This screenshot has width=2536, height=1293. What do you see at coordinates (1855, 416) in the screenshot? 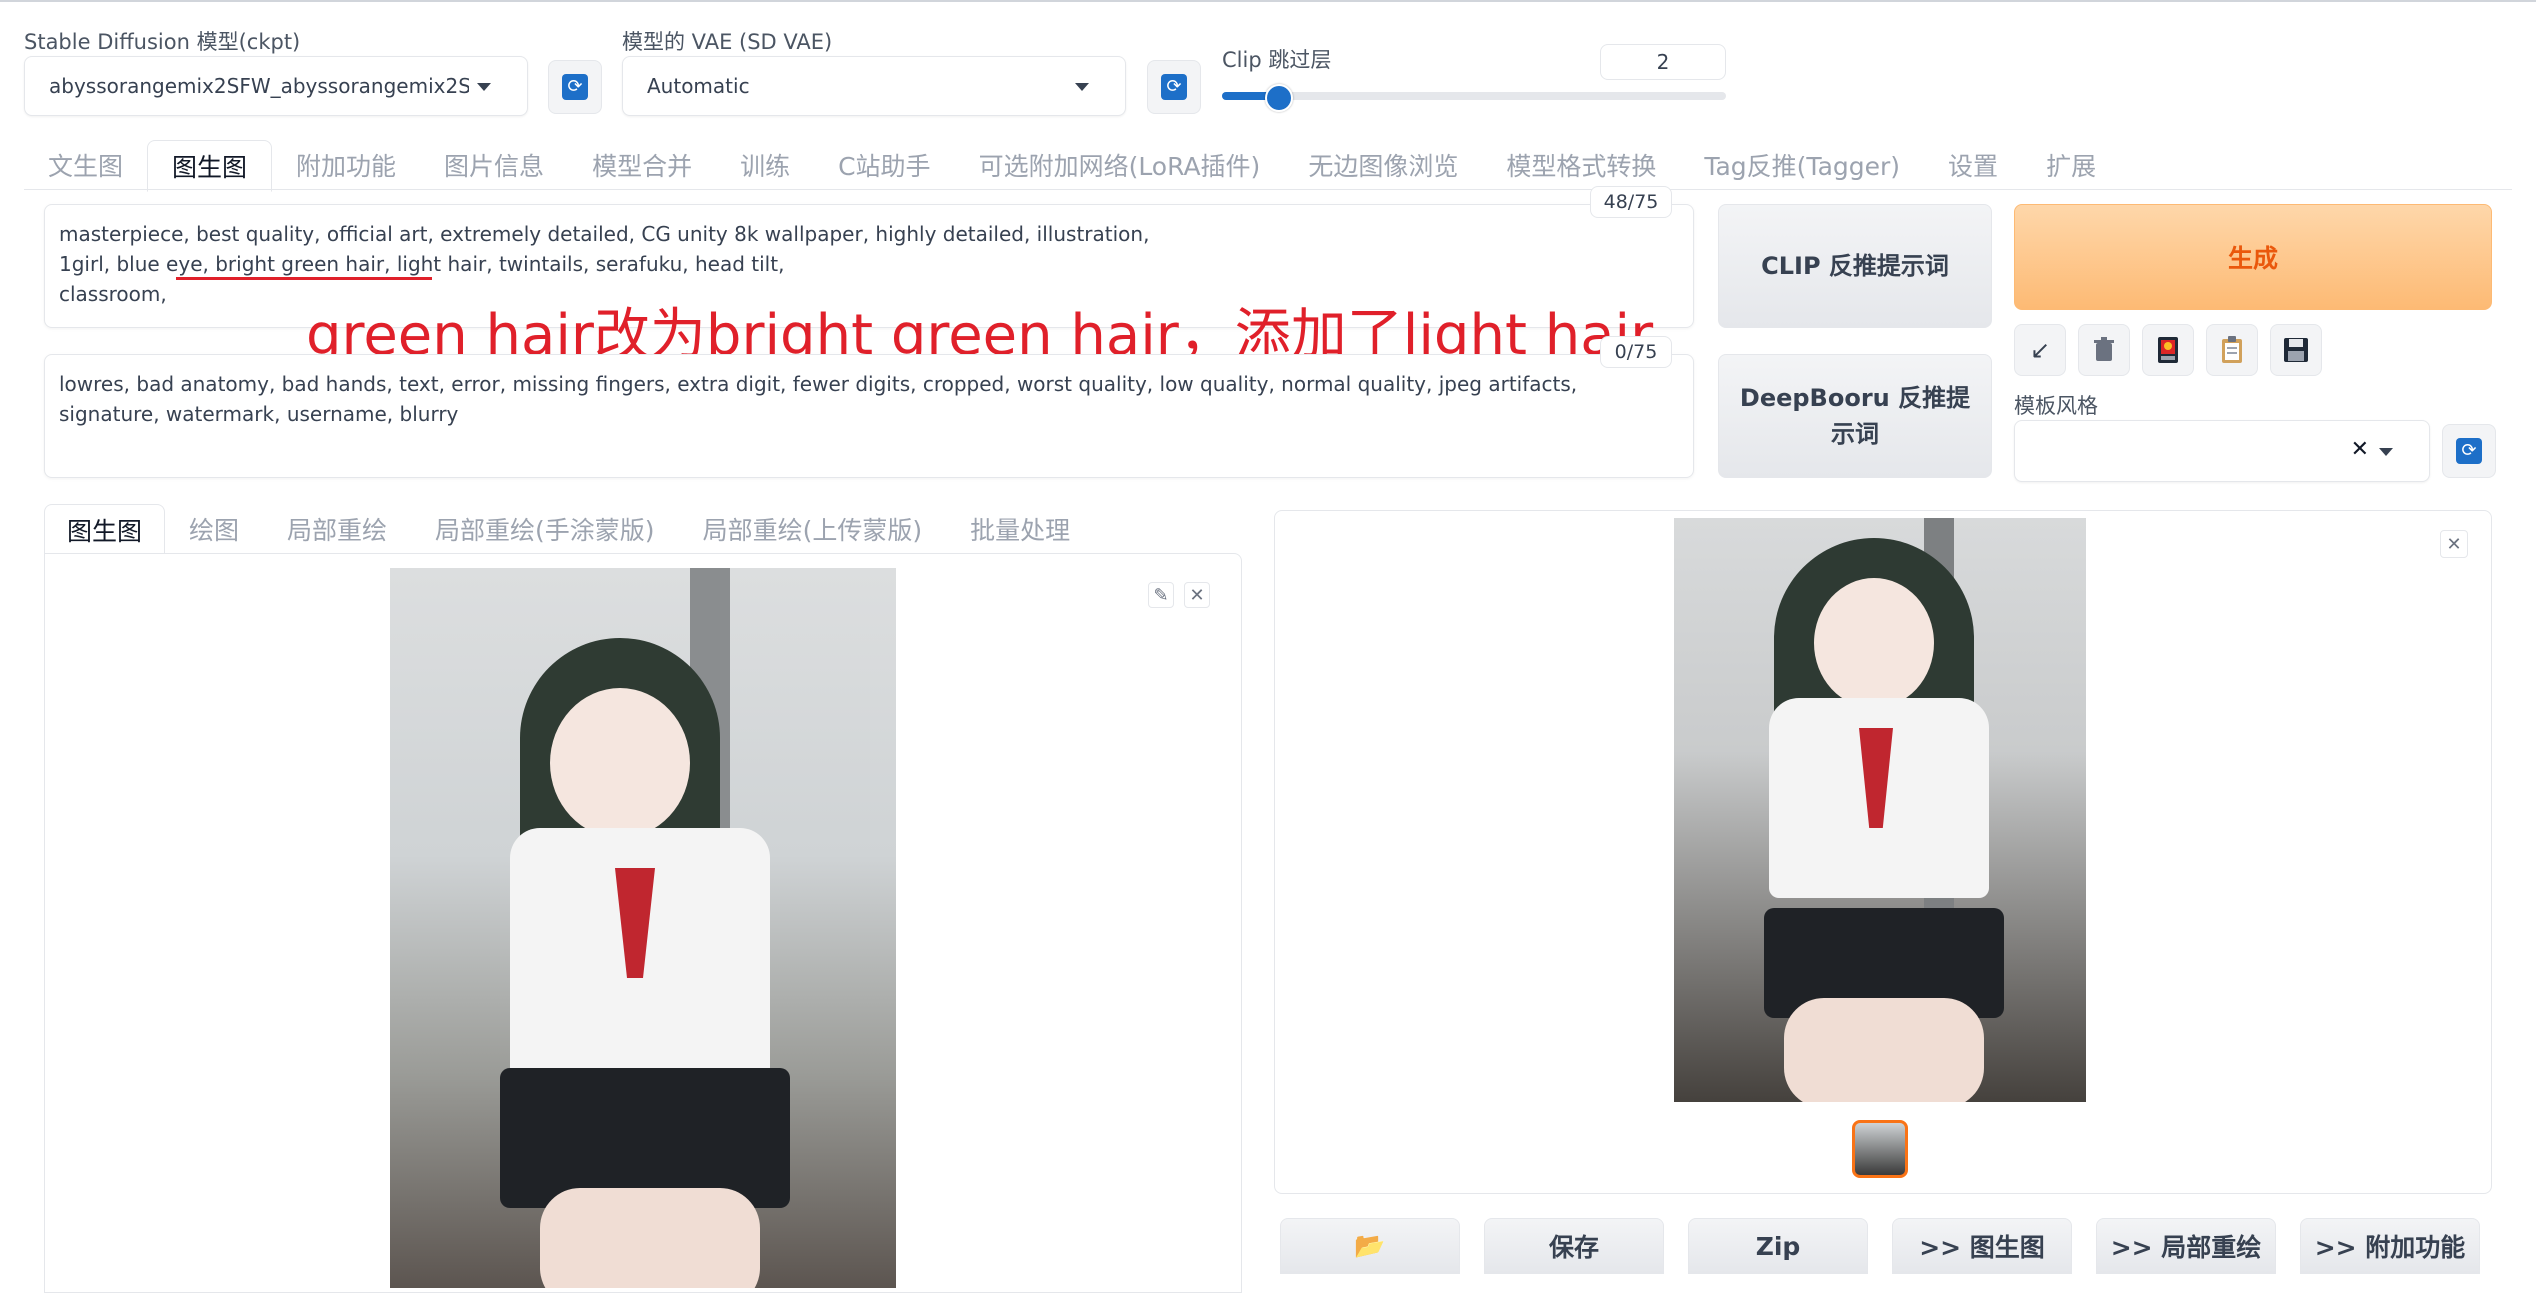
I see `deepbooru-interrogate-button: DeepBooru 反推提示词` at bounding box center [1855, 416].